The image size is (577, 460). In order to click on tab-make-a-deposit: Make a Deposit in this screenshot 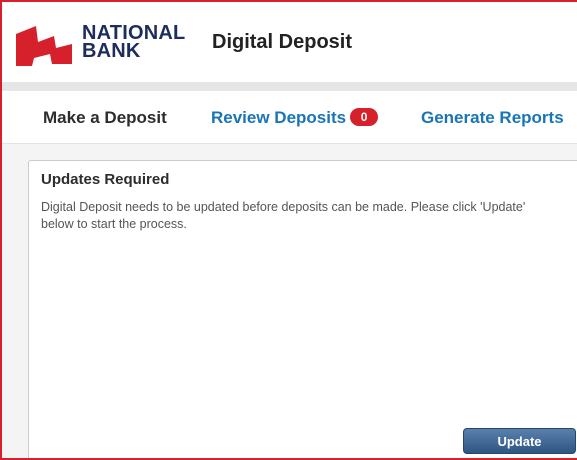, I will do `click(105, 118)`.